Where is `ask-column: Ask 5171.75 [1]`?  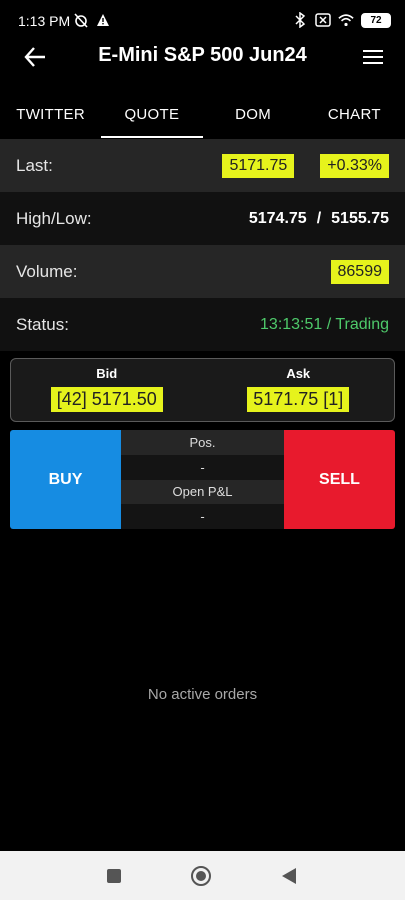
ask-column: Ask 5171.75 [1] is located at coordinates (299, 390).